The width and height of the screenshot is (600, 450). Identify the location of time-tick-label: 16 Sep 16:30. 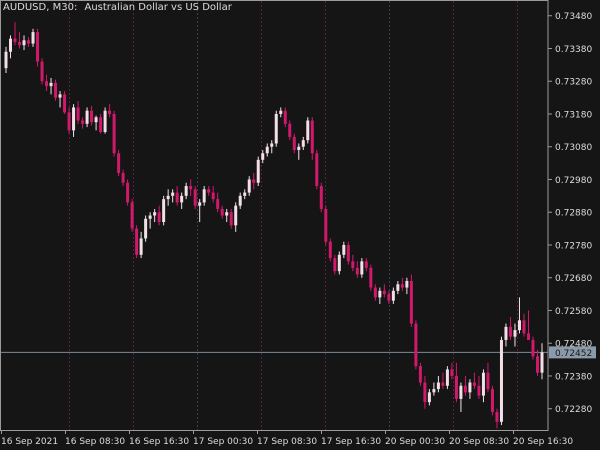
(159, 442).